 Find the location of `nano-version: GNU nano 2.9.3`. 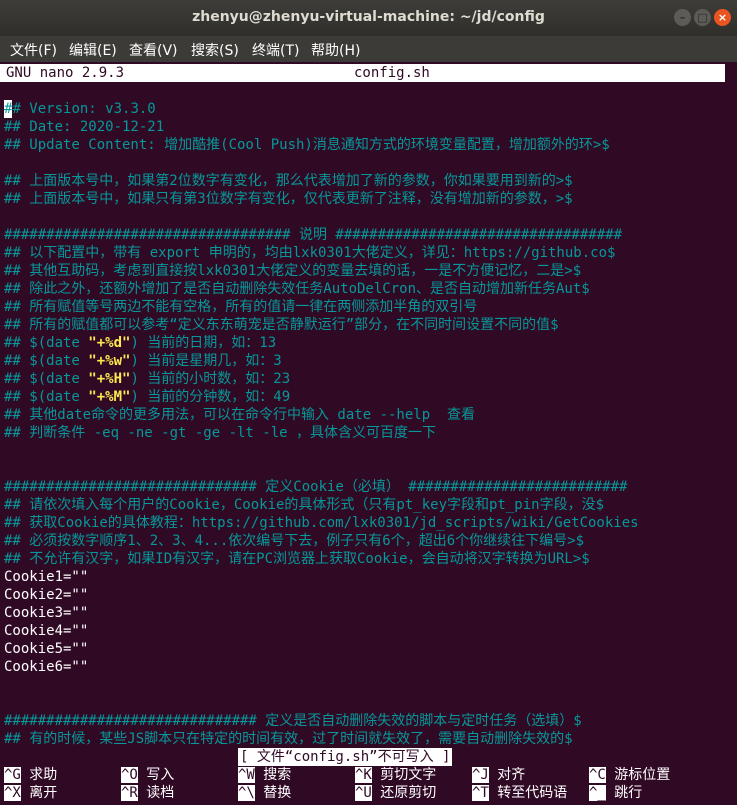

nano-version: GNU nano 2.9.3 is located at coordinates (65, 73).